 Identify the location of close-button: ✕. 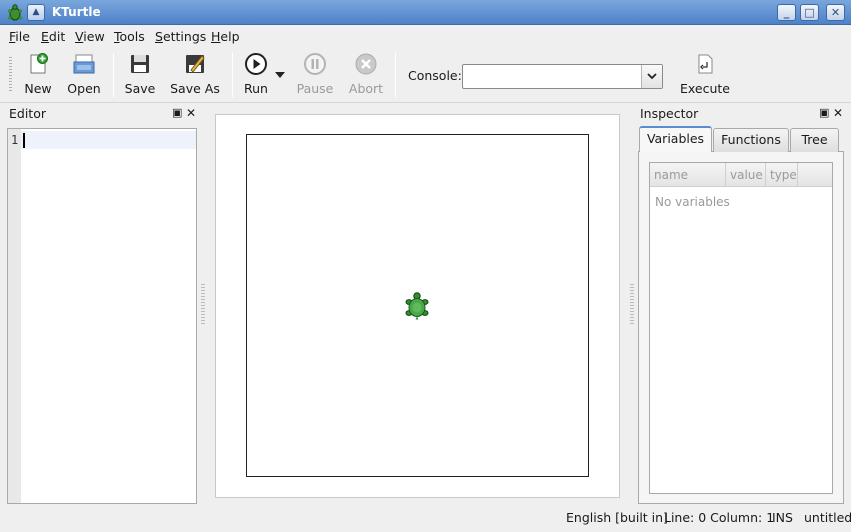
(835, 12).